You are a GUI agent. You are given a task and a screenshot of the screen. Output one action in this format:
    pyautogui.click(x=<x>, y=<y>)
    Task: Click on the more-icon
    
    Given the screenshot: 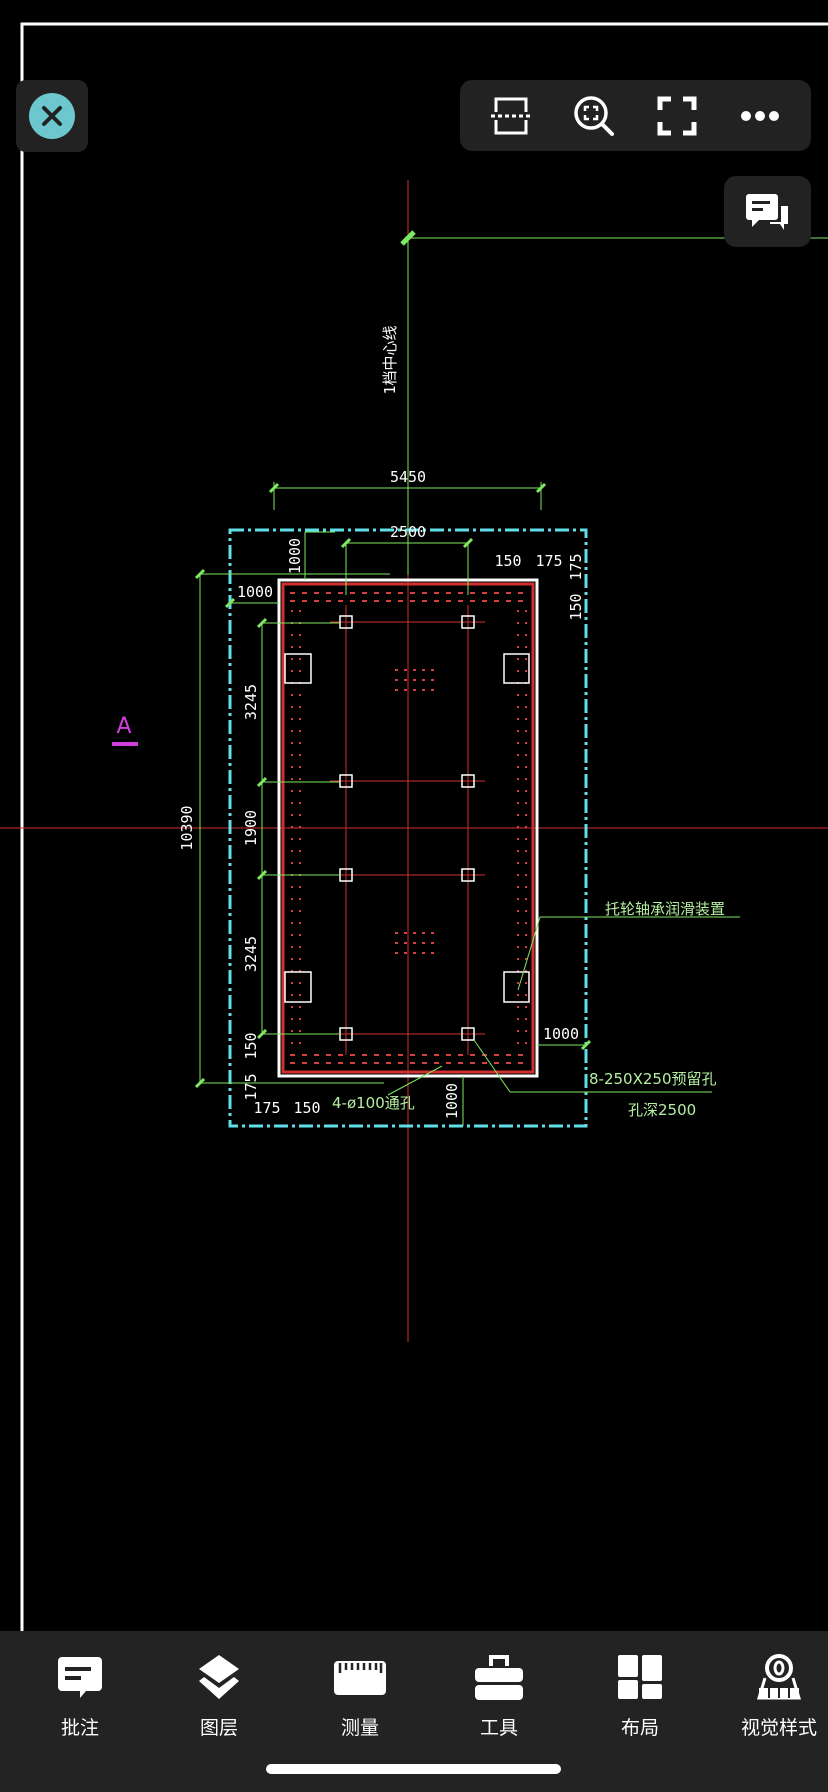 What is the action you would take?
    pyautogui.click(x=759, y=115)
    